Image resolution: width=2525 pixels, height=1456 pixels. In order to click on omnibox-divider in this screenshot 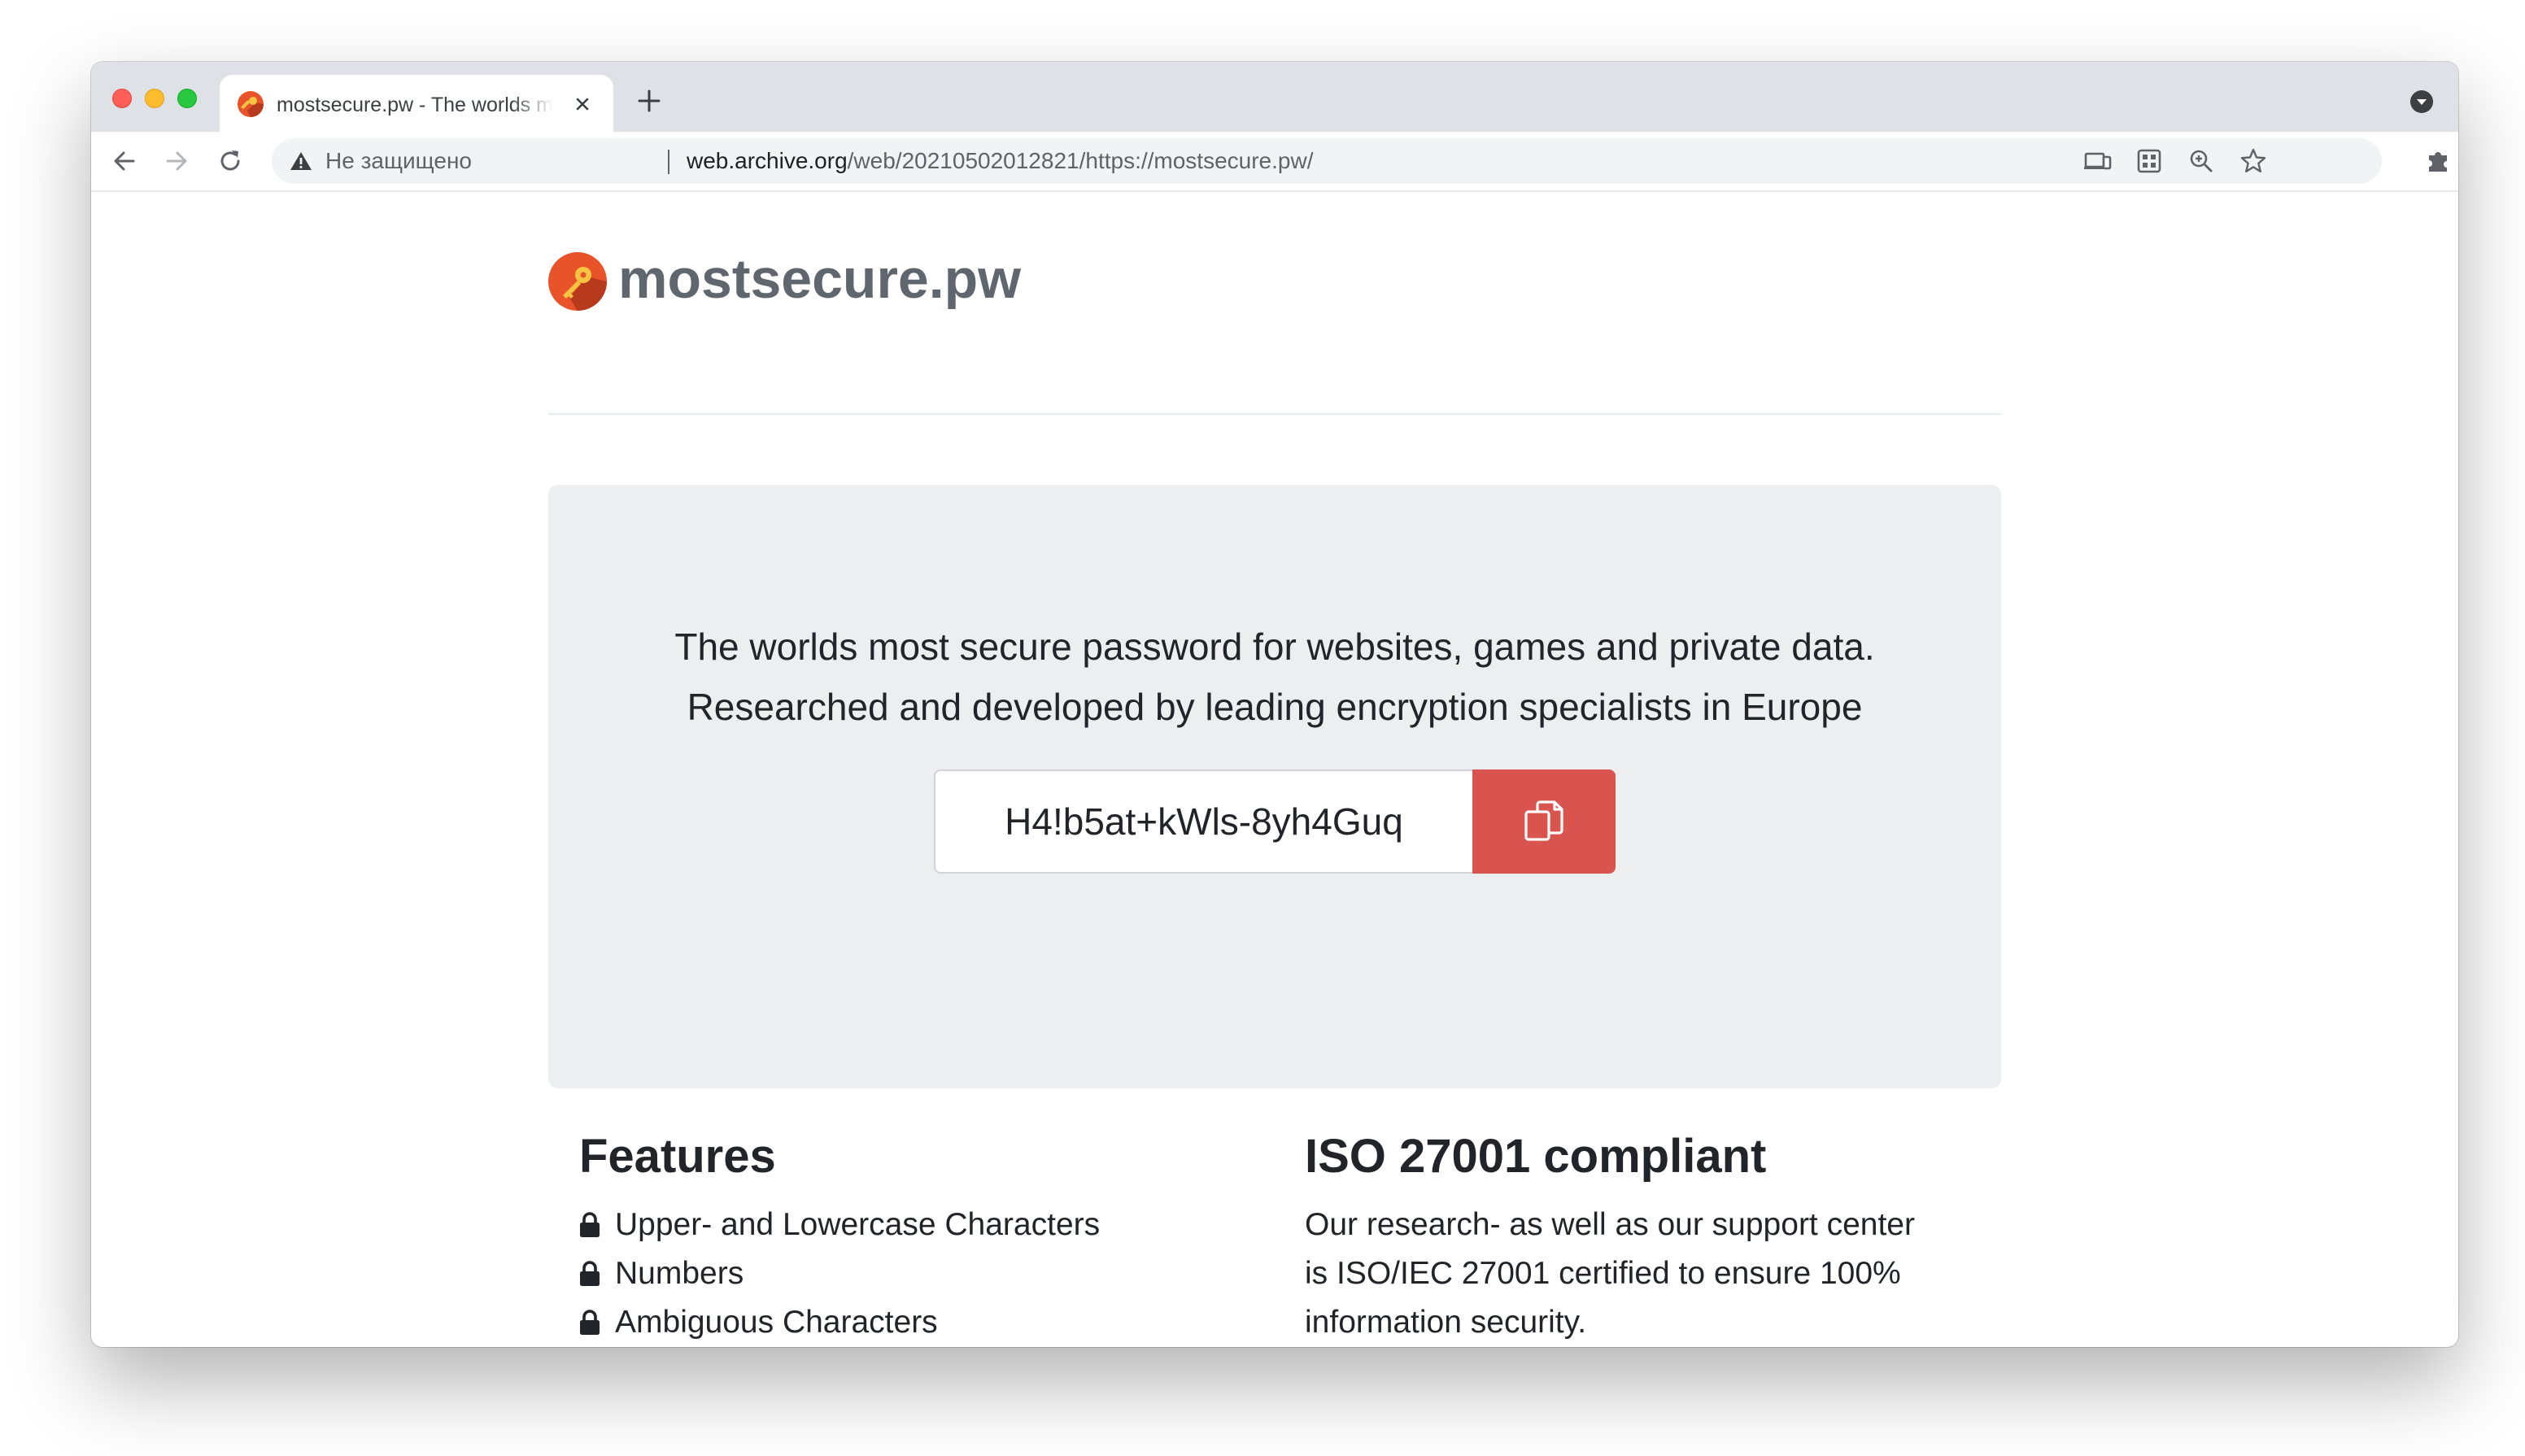, I will do `click(668, 162)`.